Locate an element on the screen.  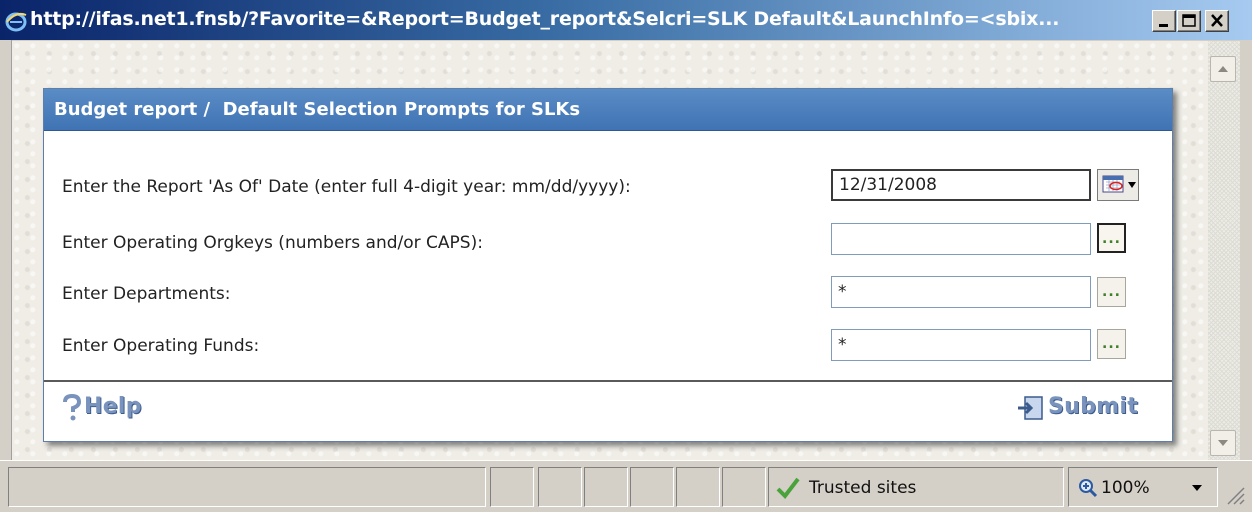
check-icon is located at coordinates (788, 488).